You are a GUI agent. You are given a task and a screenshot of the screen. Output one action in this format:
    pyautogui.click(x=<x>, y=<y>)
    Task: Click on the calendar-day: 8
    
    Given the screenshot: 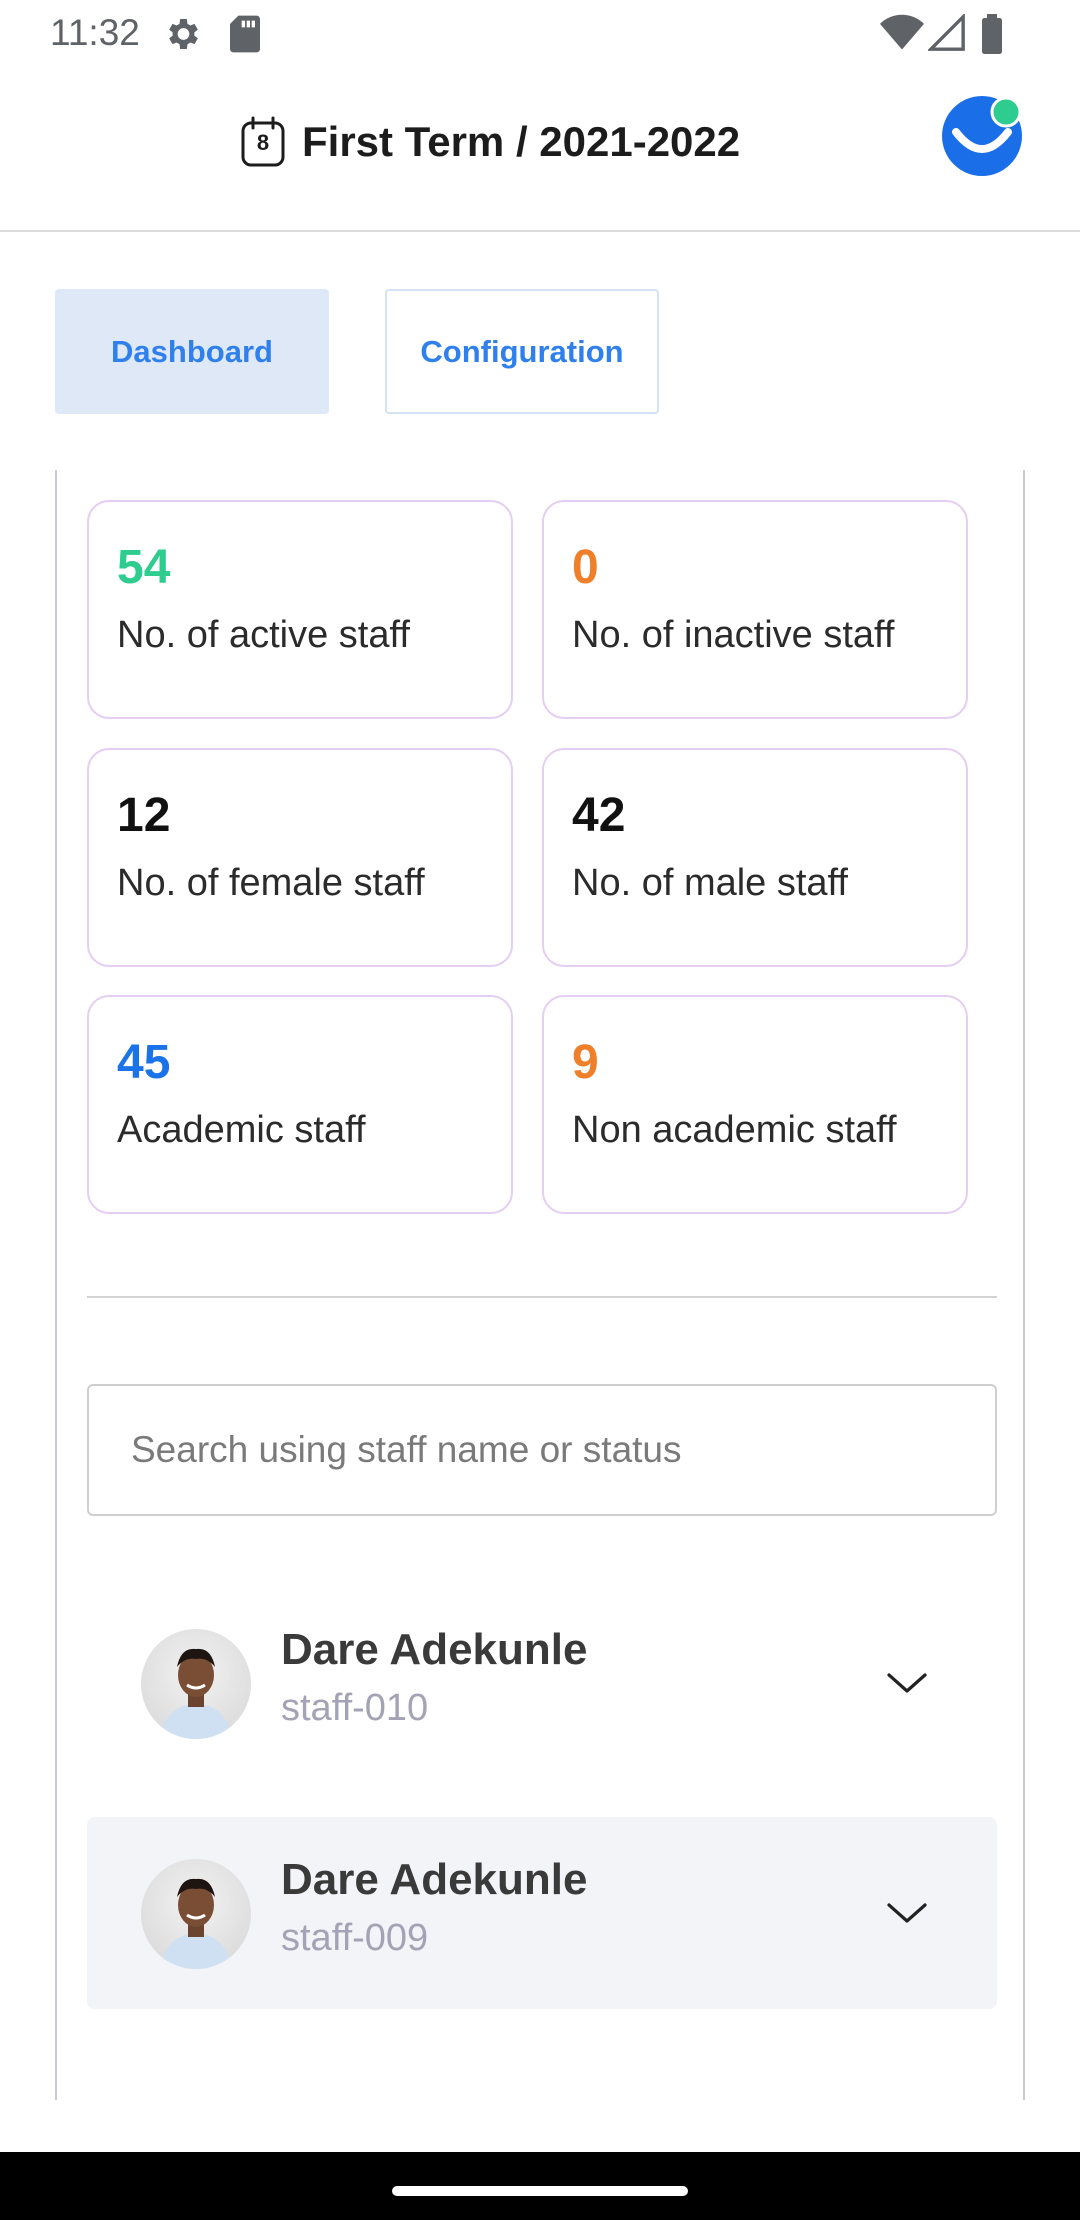 What is the action you would take?
    pyautogui.click(x=263, y=142)
    